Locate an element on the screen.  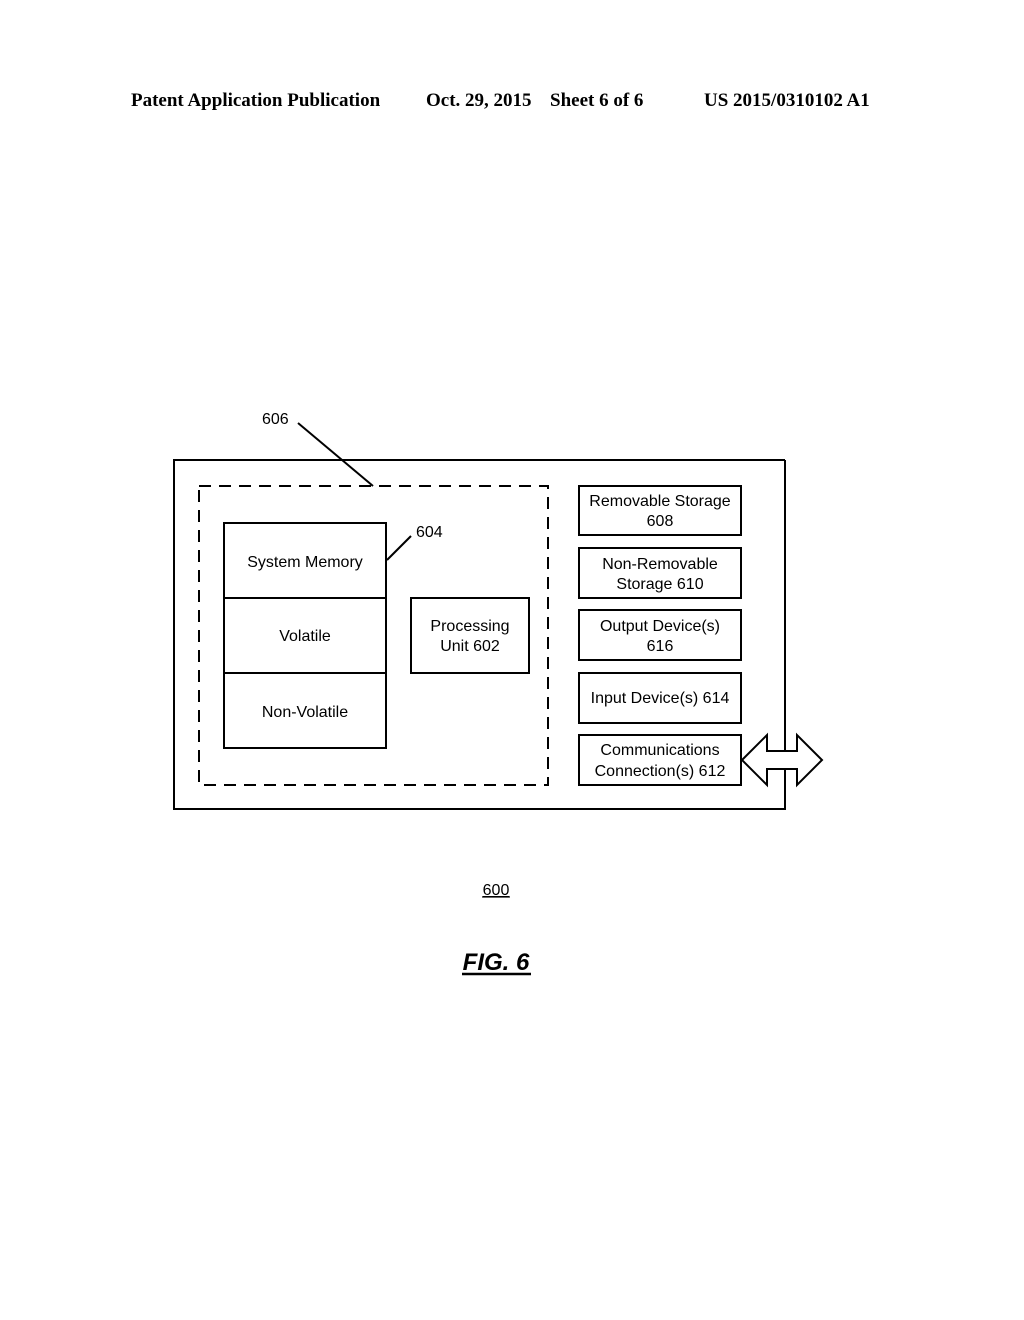
output-devices: Output Device(s) 616 is located at coordinates (660, 635).